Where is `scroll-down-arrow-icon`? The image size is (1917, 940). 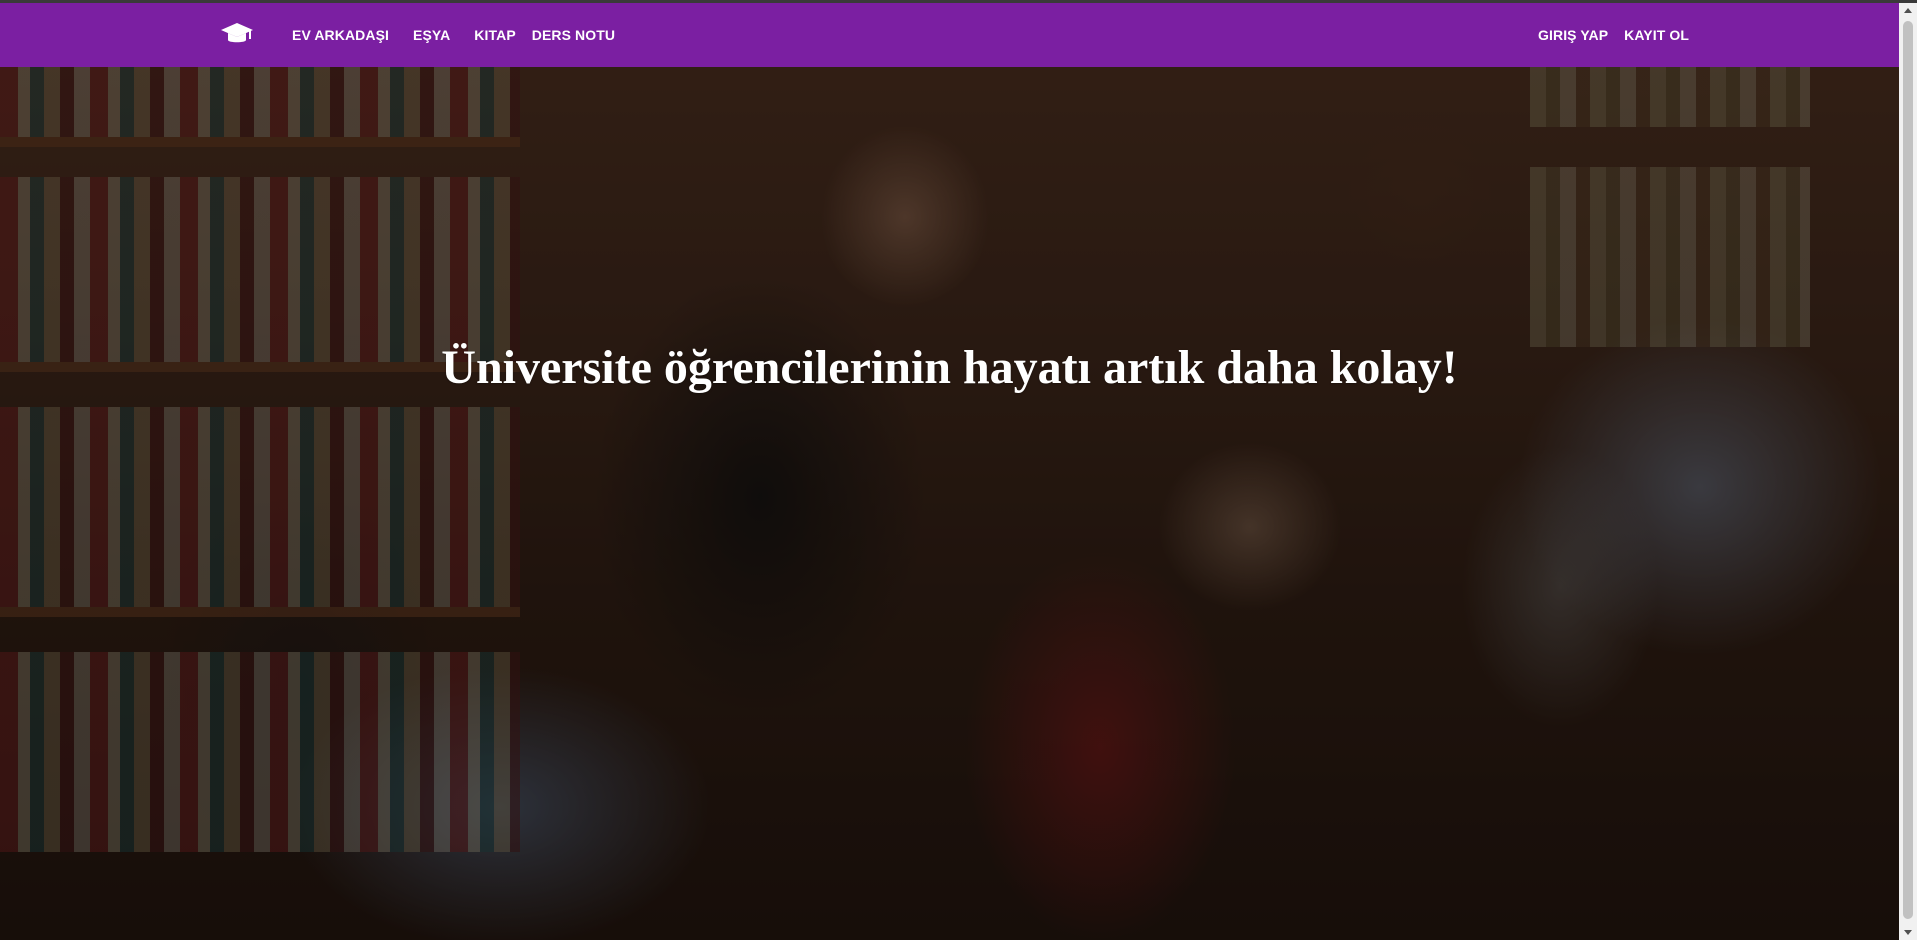 scroll-down-arrow-icon is located at coordinates (1908, 932).